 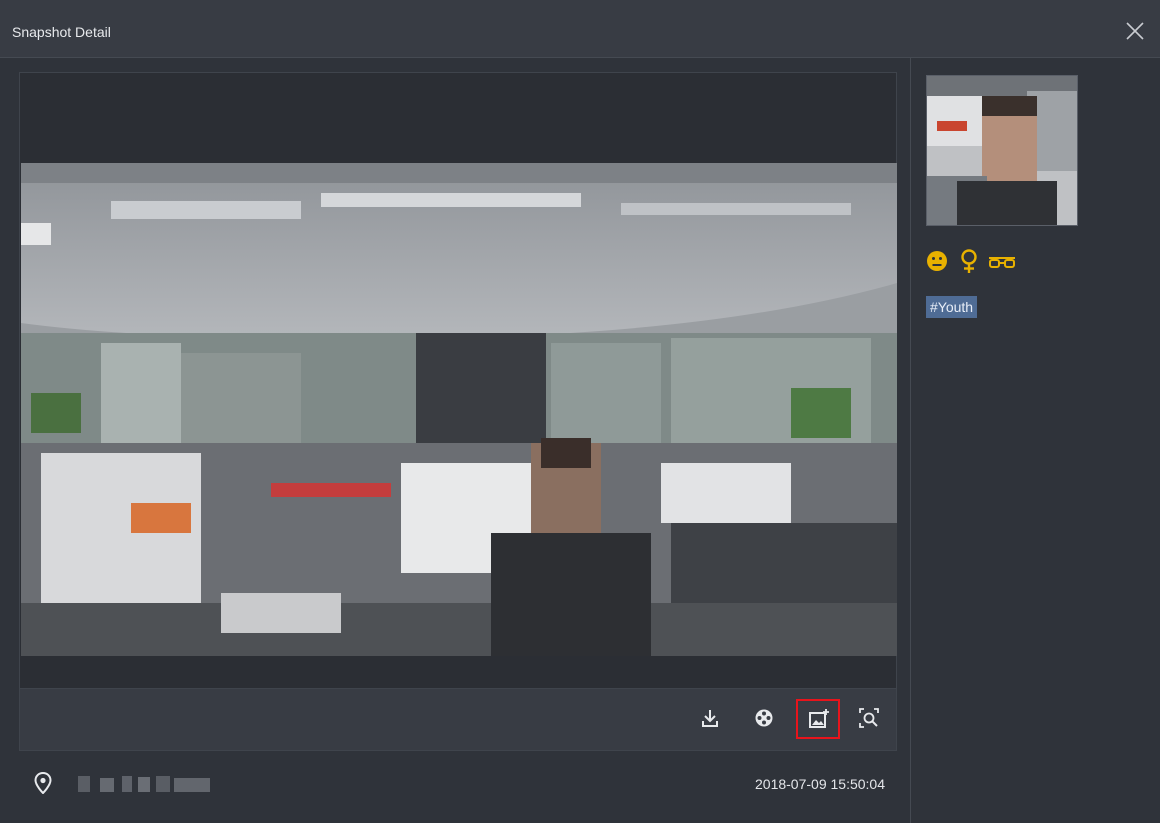 I want to click on location-name-redacted, so click(x=144, y=784).